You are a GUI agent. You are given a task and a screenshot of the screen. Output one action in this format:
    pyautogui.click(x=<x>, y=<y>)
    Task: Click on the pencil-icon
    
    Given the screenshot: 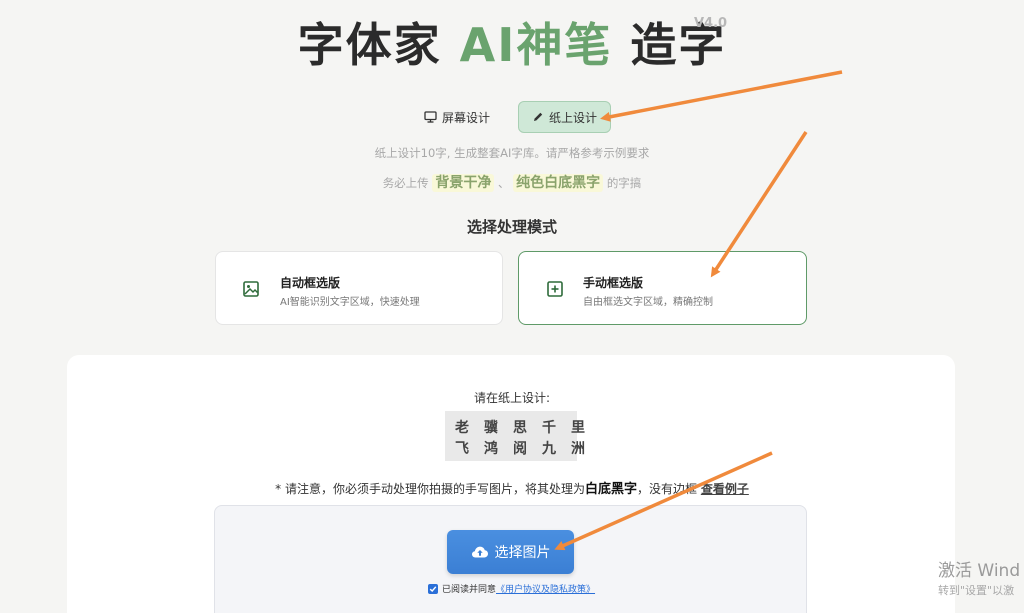 What is the action you would take?
    pyautogui.click(x=538, y=116)
    